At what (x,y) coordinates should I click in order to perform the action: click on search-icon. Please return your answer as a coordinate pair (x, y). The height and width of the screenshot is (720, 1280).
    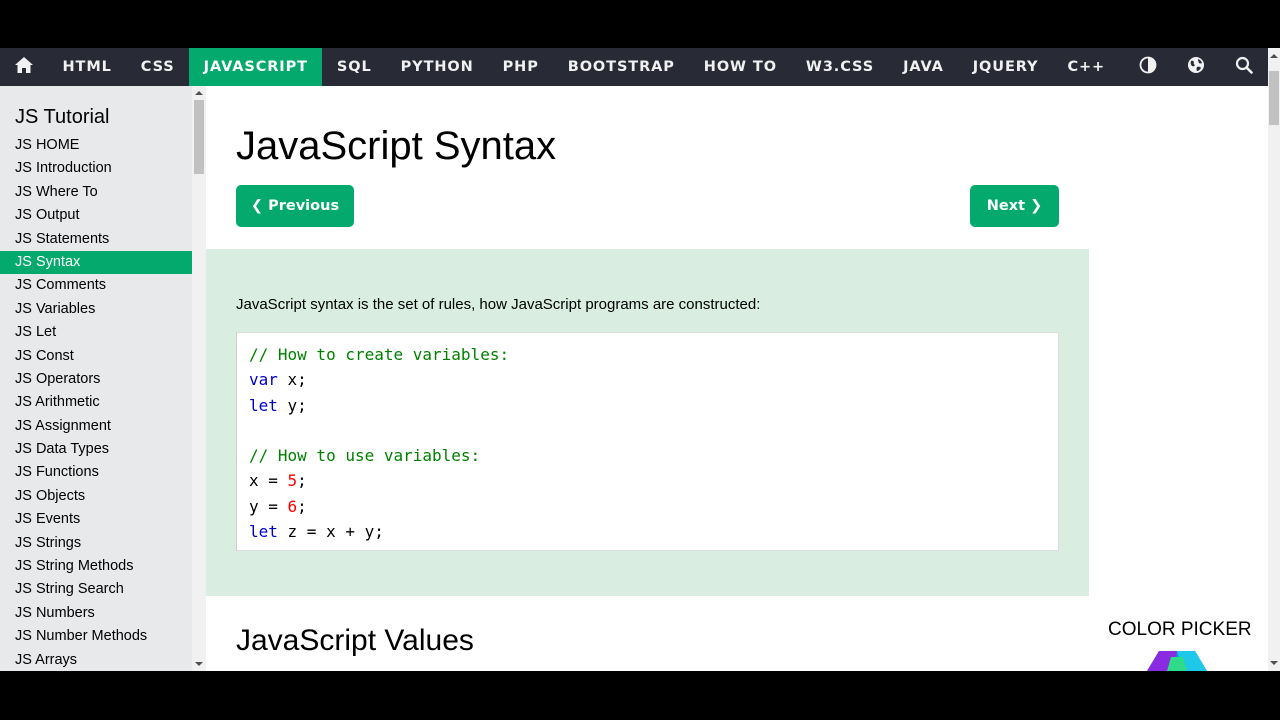
    Looking at the image, I should click on (1244, 67).